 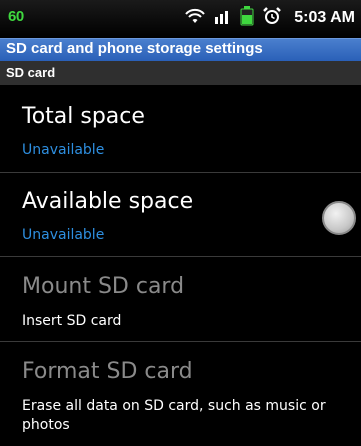 What do you see at coordinates (72, 321) in the screenshot?
I see `mount-sd-card-summary: Insert SD card` at bounding box center [72, 321].